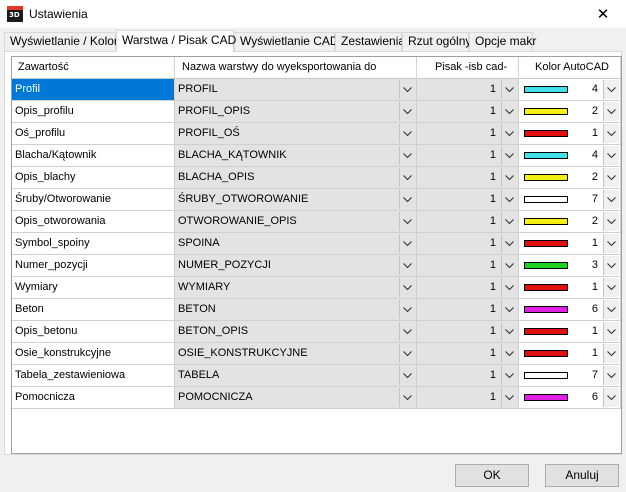  Describe the element at coordinates (296, 266) in the screenshot. I see `layer-name-combo: NUMER_POZYCJI` at that location.